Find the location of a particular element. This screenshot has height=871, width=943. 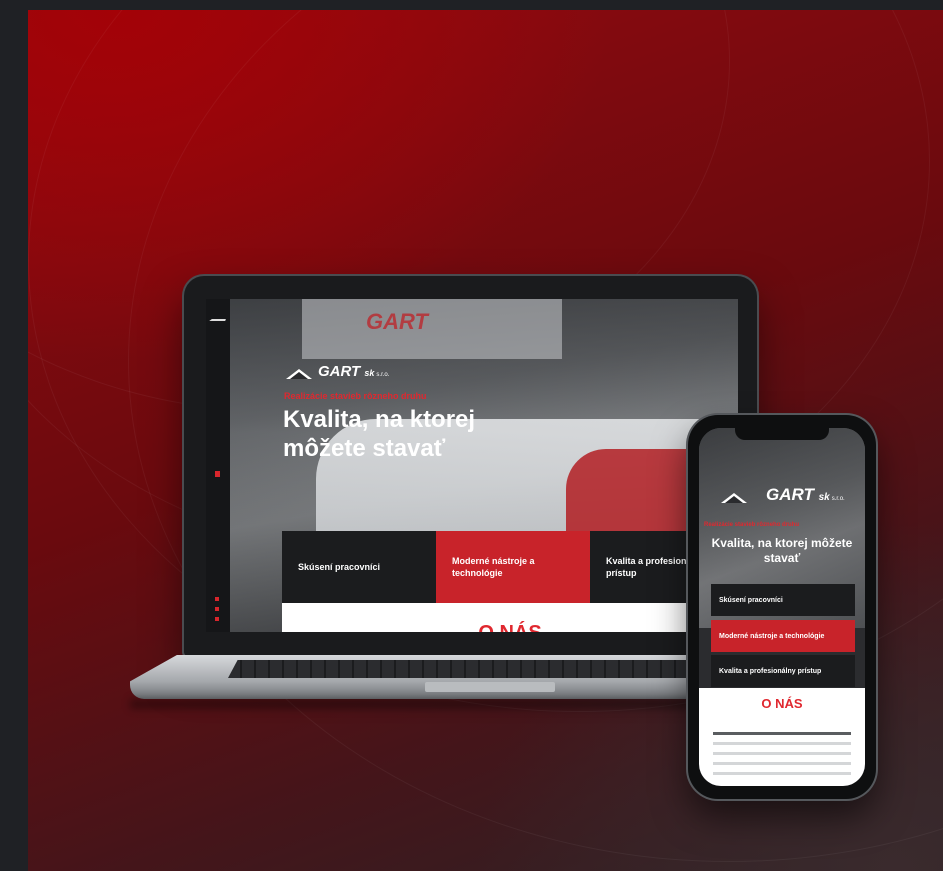

phone-feature-modern-tools: Moderné nástroje a technológie is located at coordinates (783, 636).